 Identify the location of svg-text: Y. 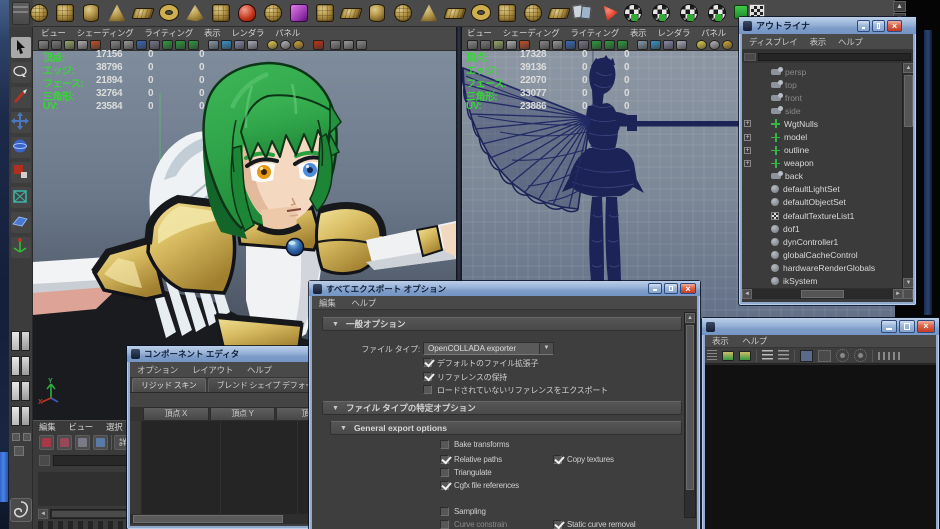
(50, 381).